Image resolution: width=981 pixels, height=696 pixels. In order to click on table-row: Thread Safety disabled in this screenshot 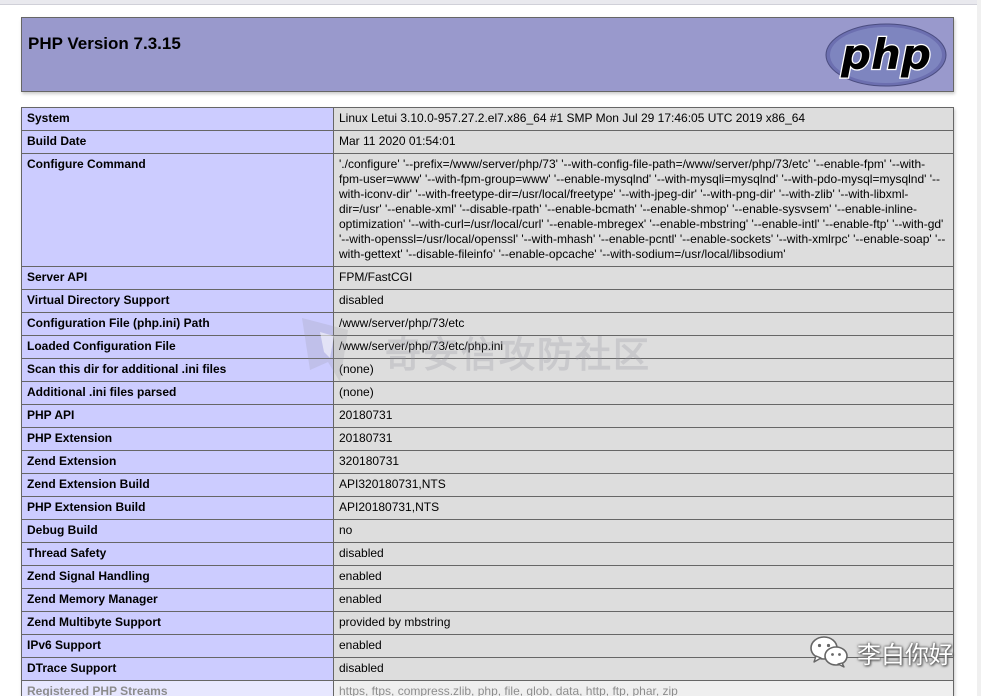, I will do `click(487, 554)`.